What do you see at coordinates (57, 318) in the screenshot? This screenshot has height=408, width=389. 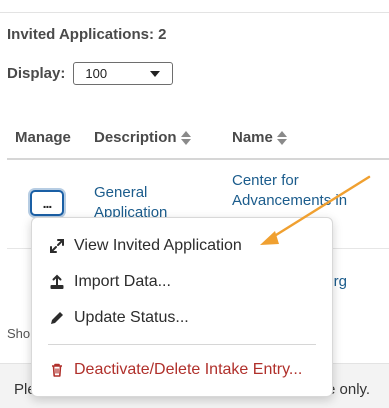 I see `pencil-icon` at bounding box center [57, 318].